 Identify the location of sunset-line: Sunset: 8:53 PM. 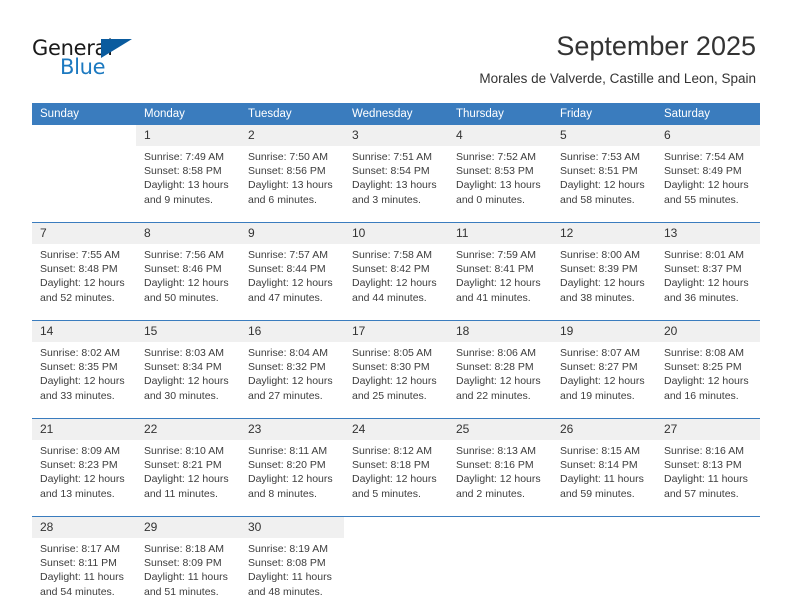
(501, 171).